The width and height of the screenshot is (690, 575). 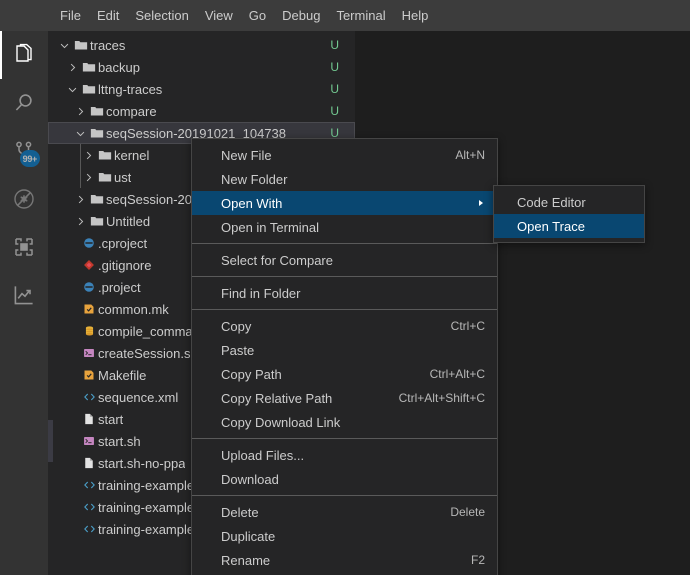 I want to click on activity-extensions-icon, so click(x=24, y=247).